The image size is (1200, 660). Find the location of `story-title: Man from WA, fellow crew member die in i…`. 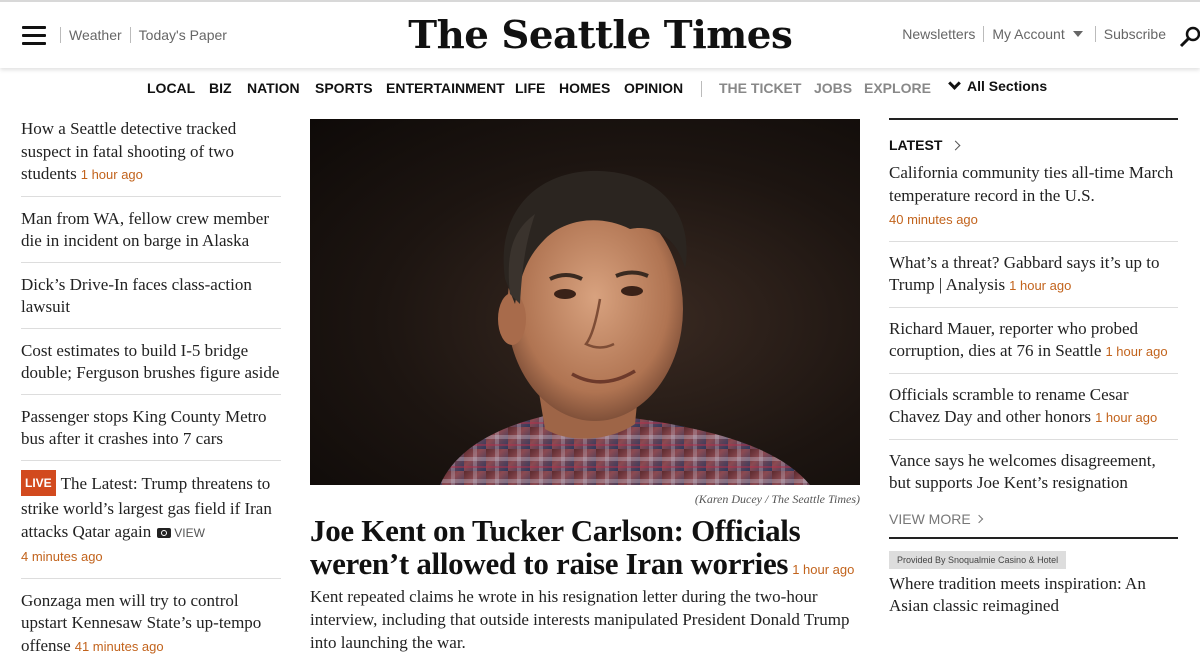

story-title: Man from WA, fellow crew member die in i… is located at coordinates (145, 229).